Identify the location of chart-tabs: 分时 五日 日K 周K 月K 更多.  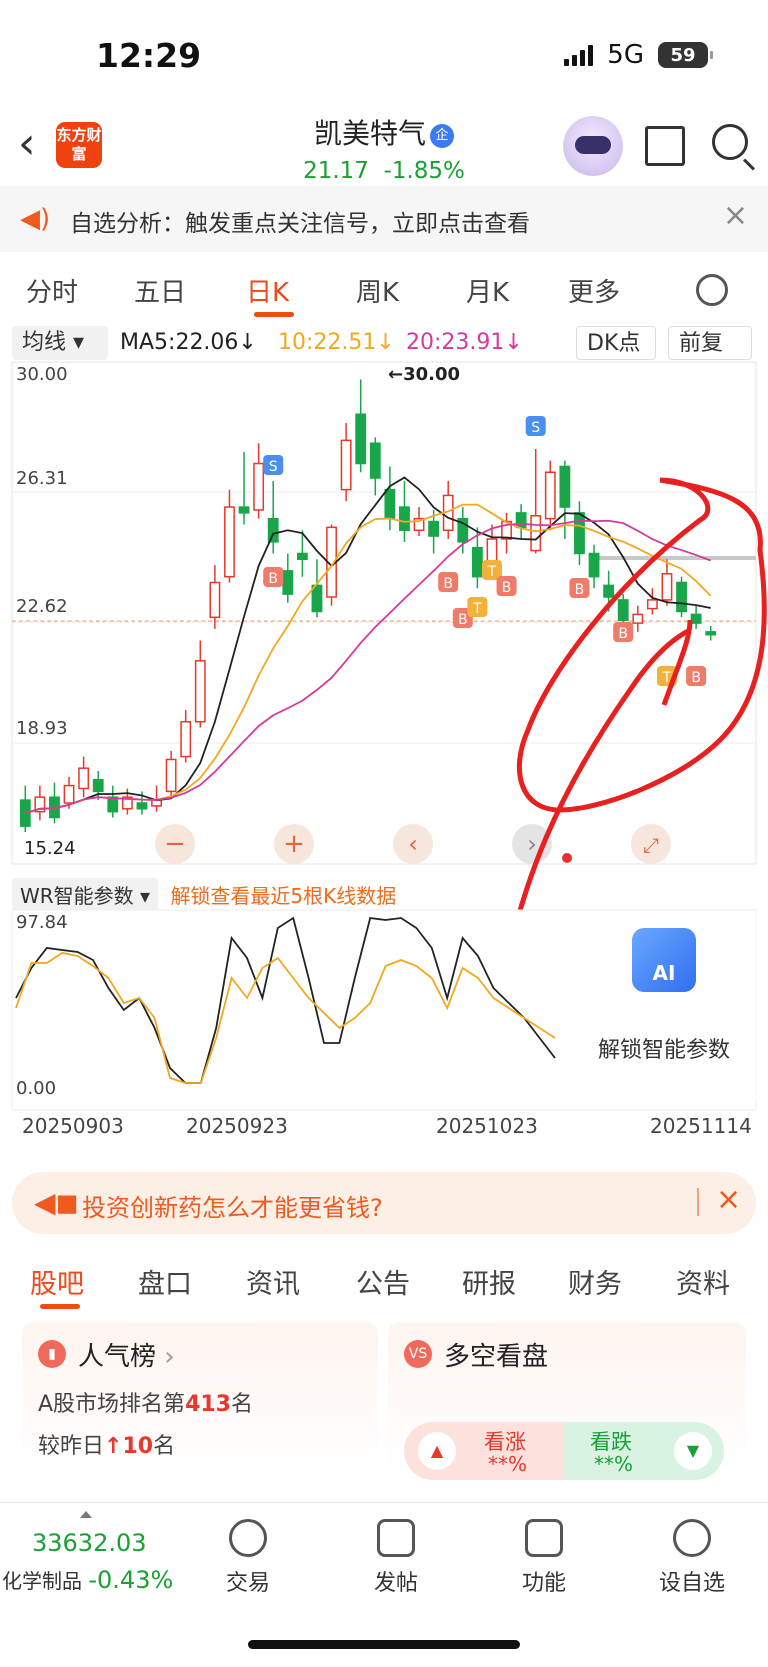
(384, 292).